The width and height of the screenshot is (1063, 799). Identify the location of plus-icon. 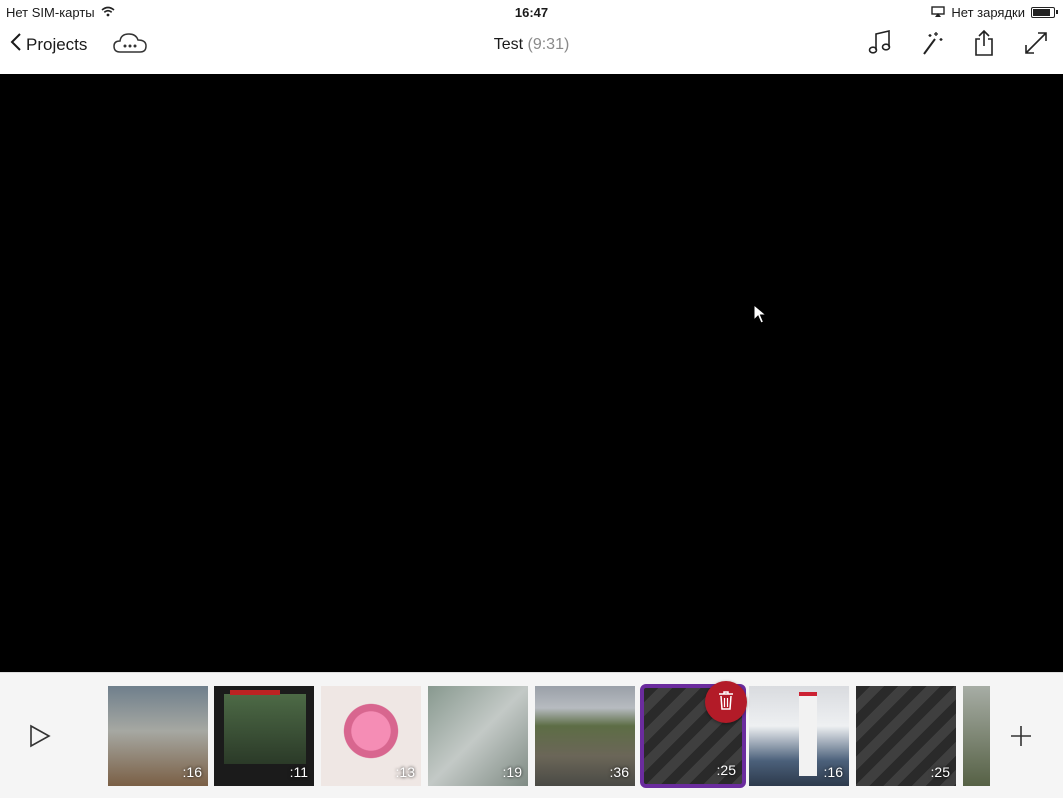
(1021, 739).